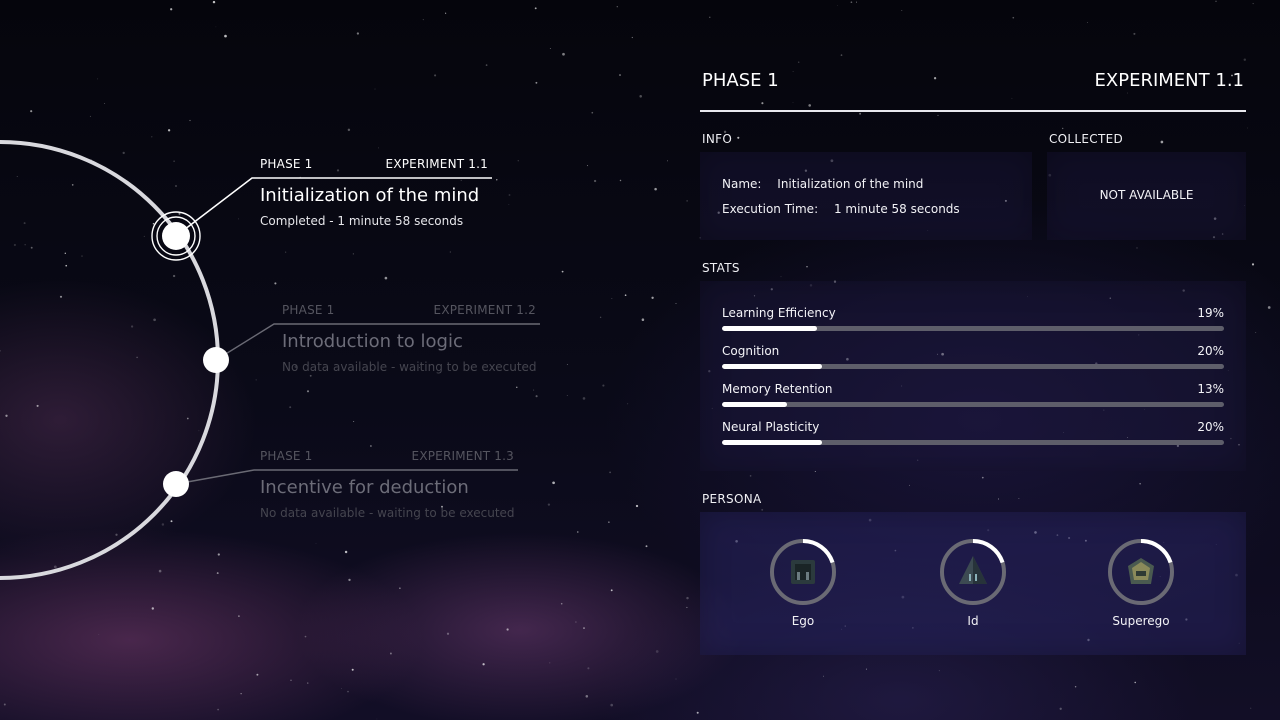 This screenshot has height=720, width=1280. What do you see at coordinates (740, 80) in the screenshot?
I see `panel-phase-title: PHASE 1` at bounding box center [740, 80].